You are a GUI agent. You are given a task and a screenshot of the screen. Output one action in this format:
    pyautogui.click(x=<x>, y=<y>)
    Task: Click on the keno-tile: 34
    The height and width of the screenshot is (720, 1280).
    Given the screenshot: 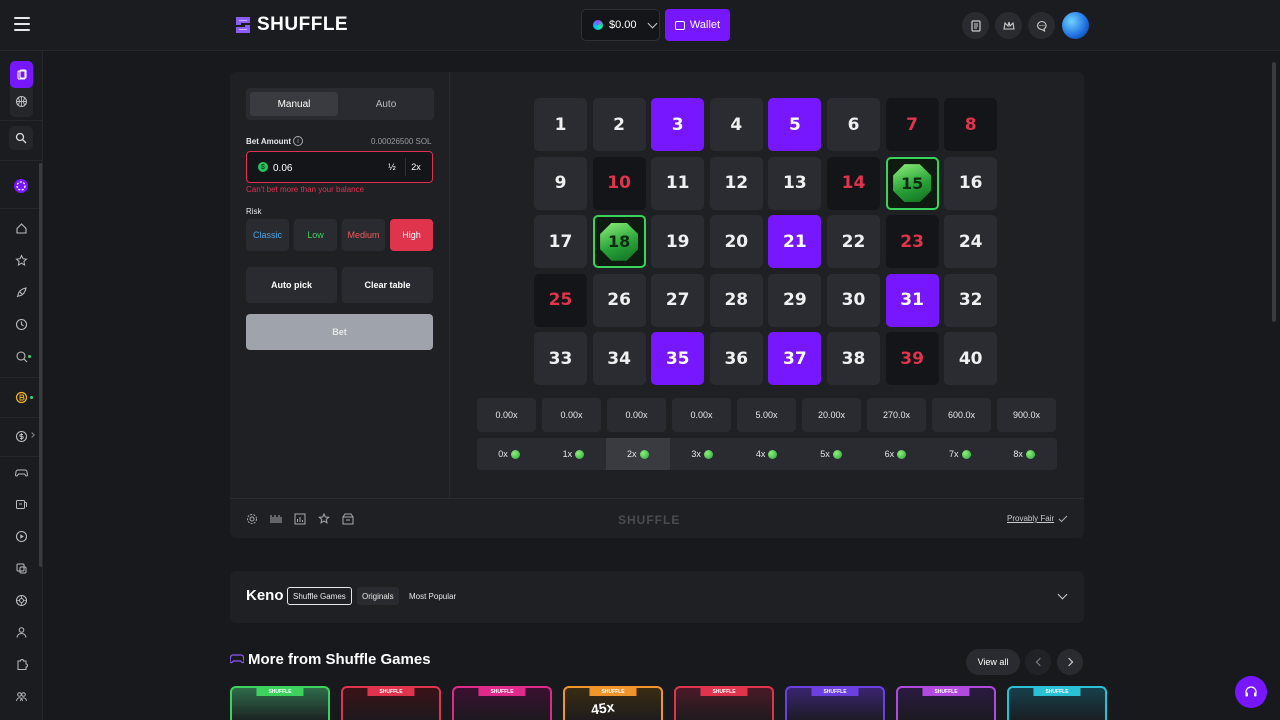 What is the action you would take?
    pyautogui.click(x=619, y=359)
    